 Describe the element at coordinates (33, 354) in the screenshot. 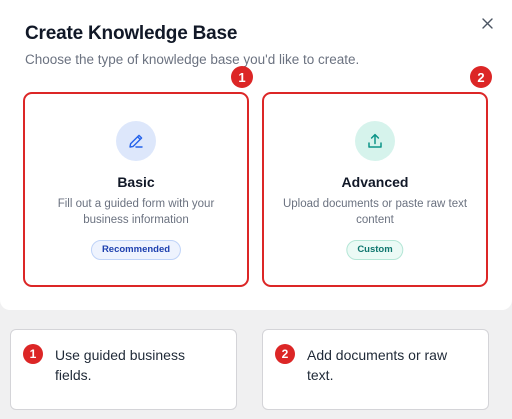

I see `note-marker-1: 1` at that location.